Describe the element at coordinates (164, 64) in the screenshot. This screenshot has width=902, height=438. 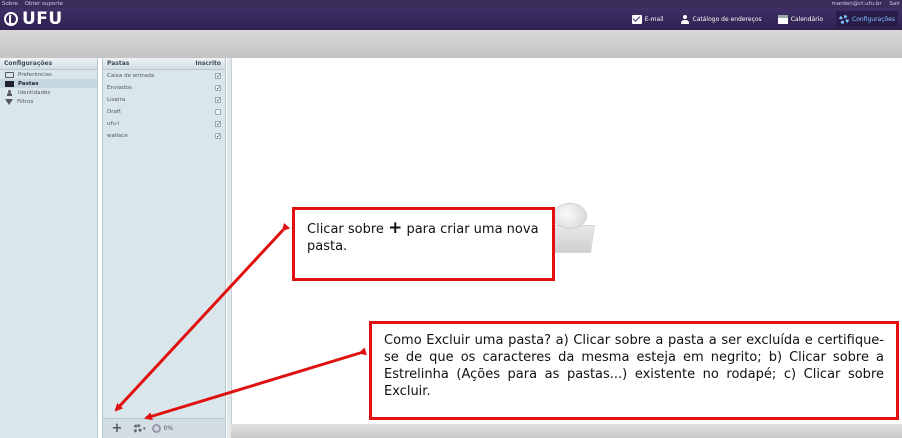
I see `folders-header: Pastas Inscrito` at that location.